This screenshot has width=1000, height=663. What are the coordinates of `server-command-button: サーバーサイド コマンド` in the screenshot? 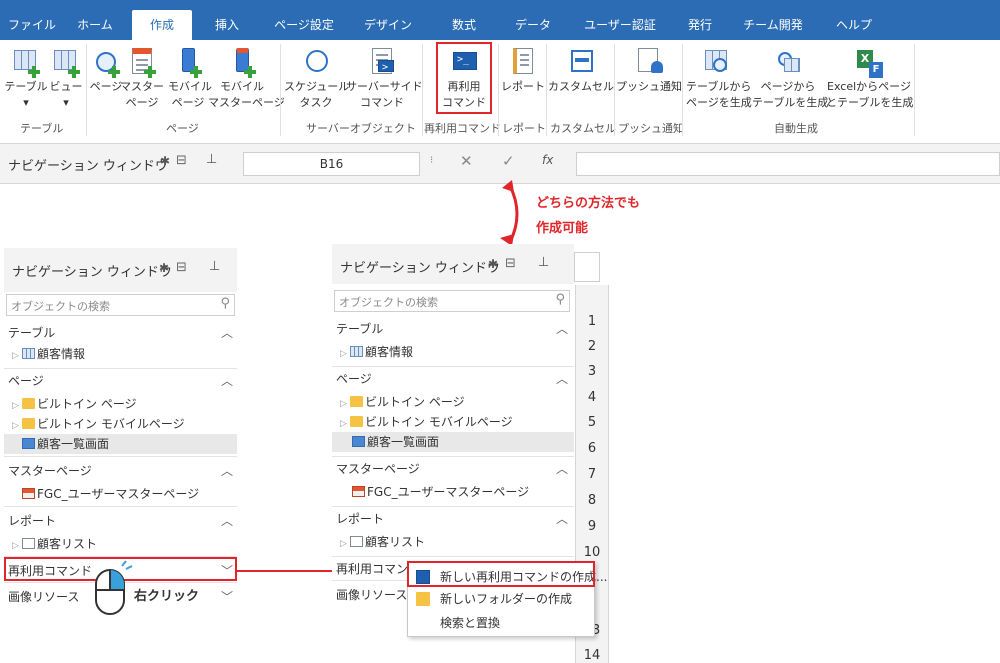 It's located at (384, 78).